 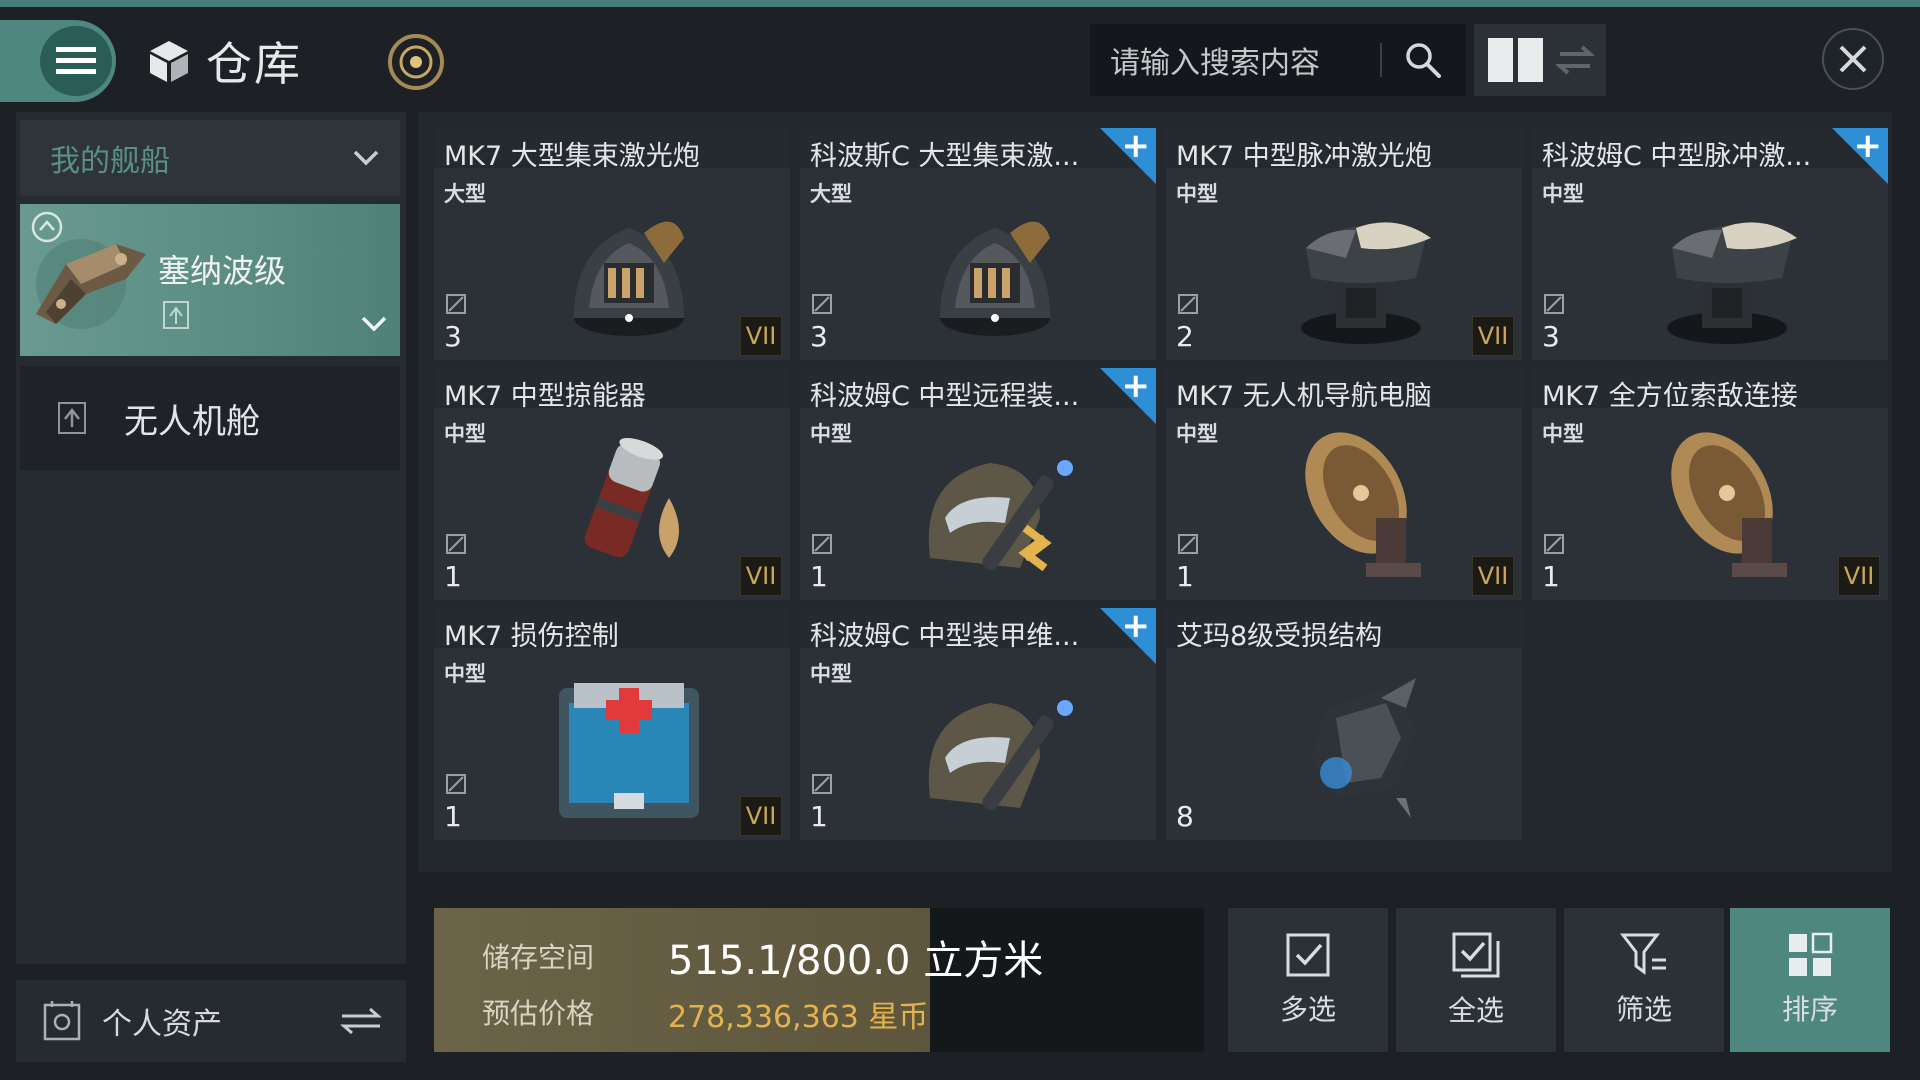 I want to click on select-all-icon, so click(x=1476, y=955).